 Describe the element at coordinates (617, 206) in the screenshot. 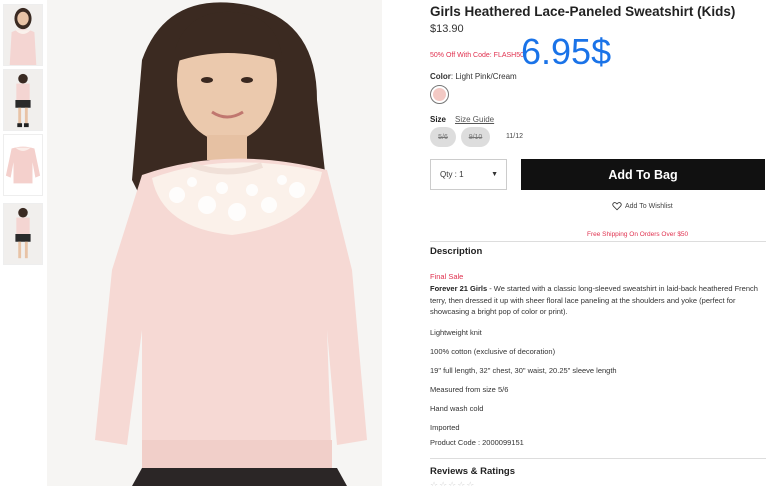

I see `heart-icon` at that location.